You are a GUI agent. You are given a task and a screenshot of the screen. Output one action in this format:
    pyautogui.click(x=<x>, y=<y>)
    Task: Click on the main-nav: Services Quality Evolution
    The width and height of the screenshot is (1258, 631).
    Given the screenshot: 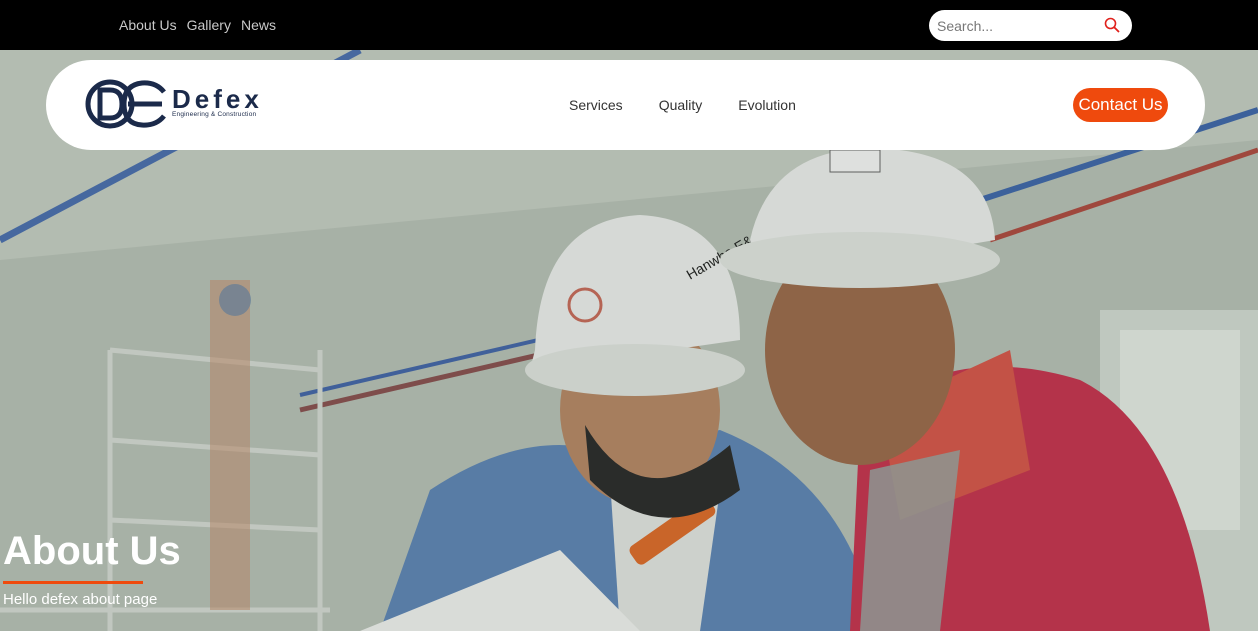 What is the action you would take?
    pyautogui.click(x=682, y=105)
    